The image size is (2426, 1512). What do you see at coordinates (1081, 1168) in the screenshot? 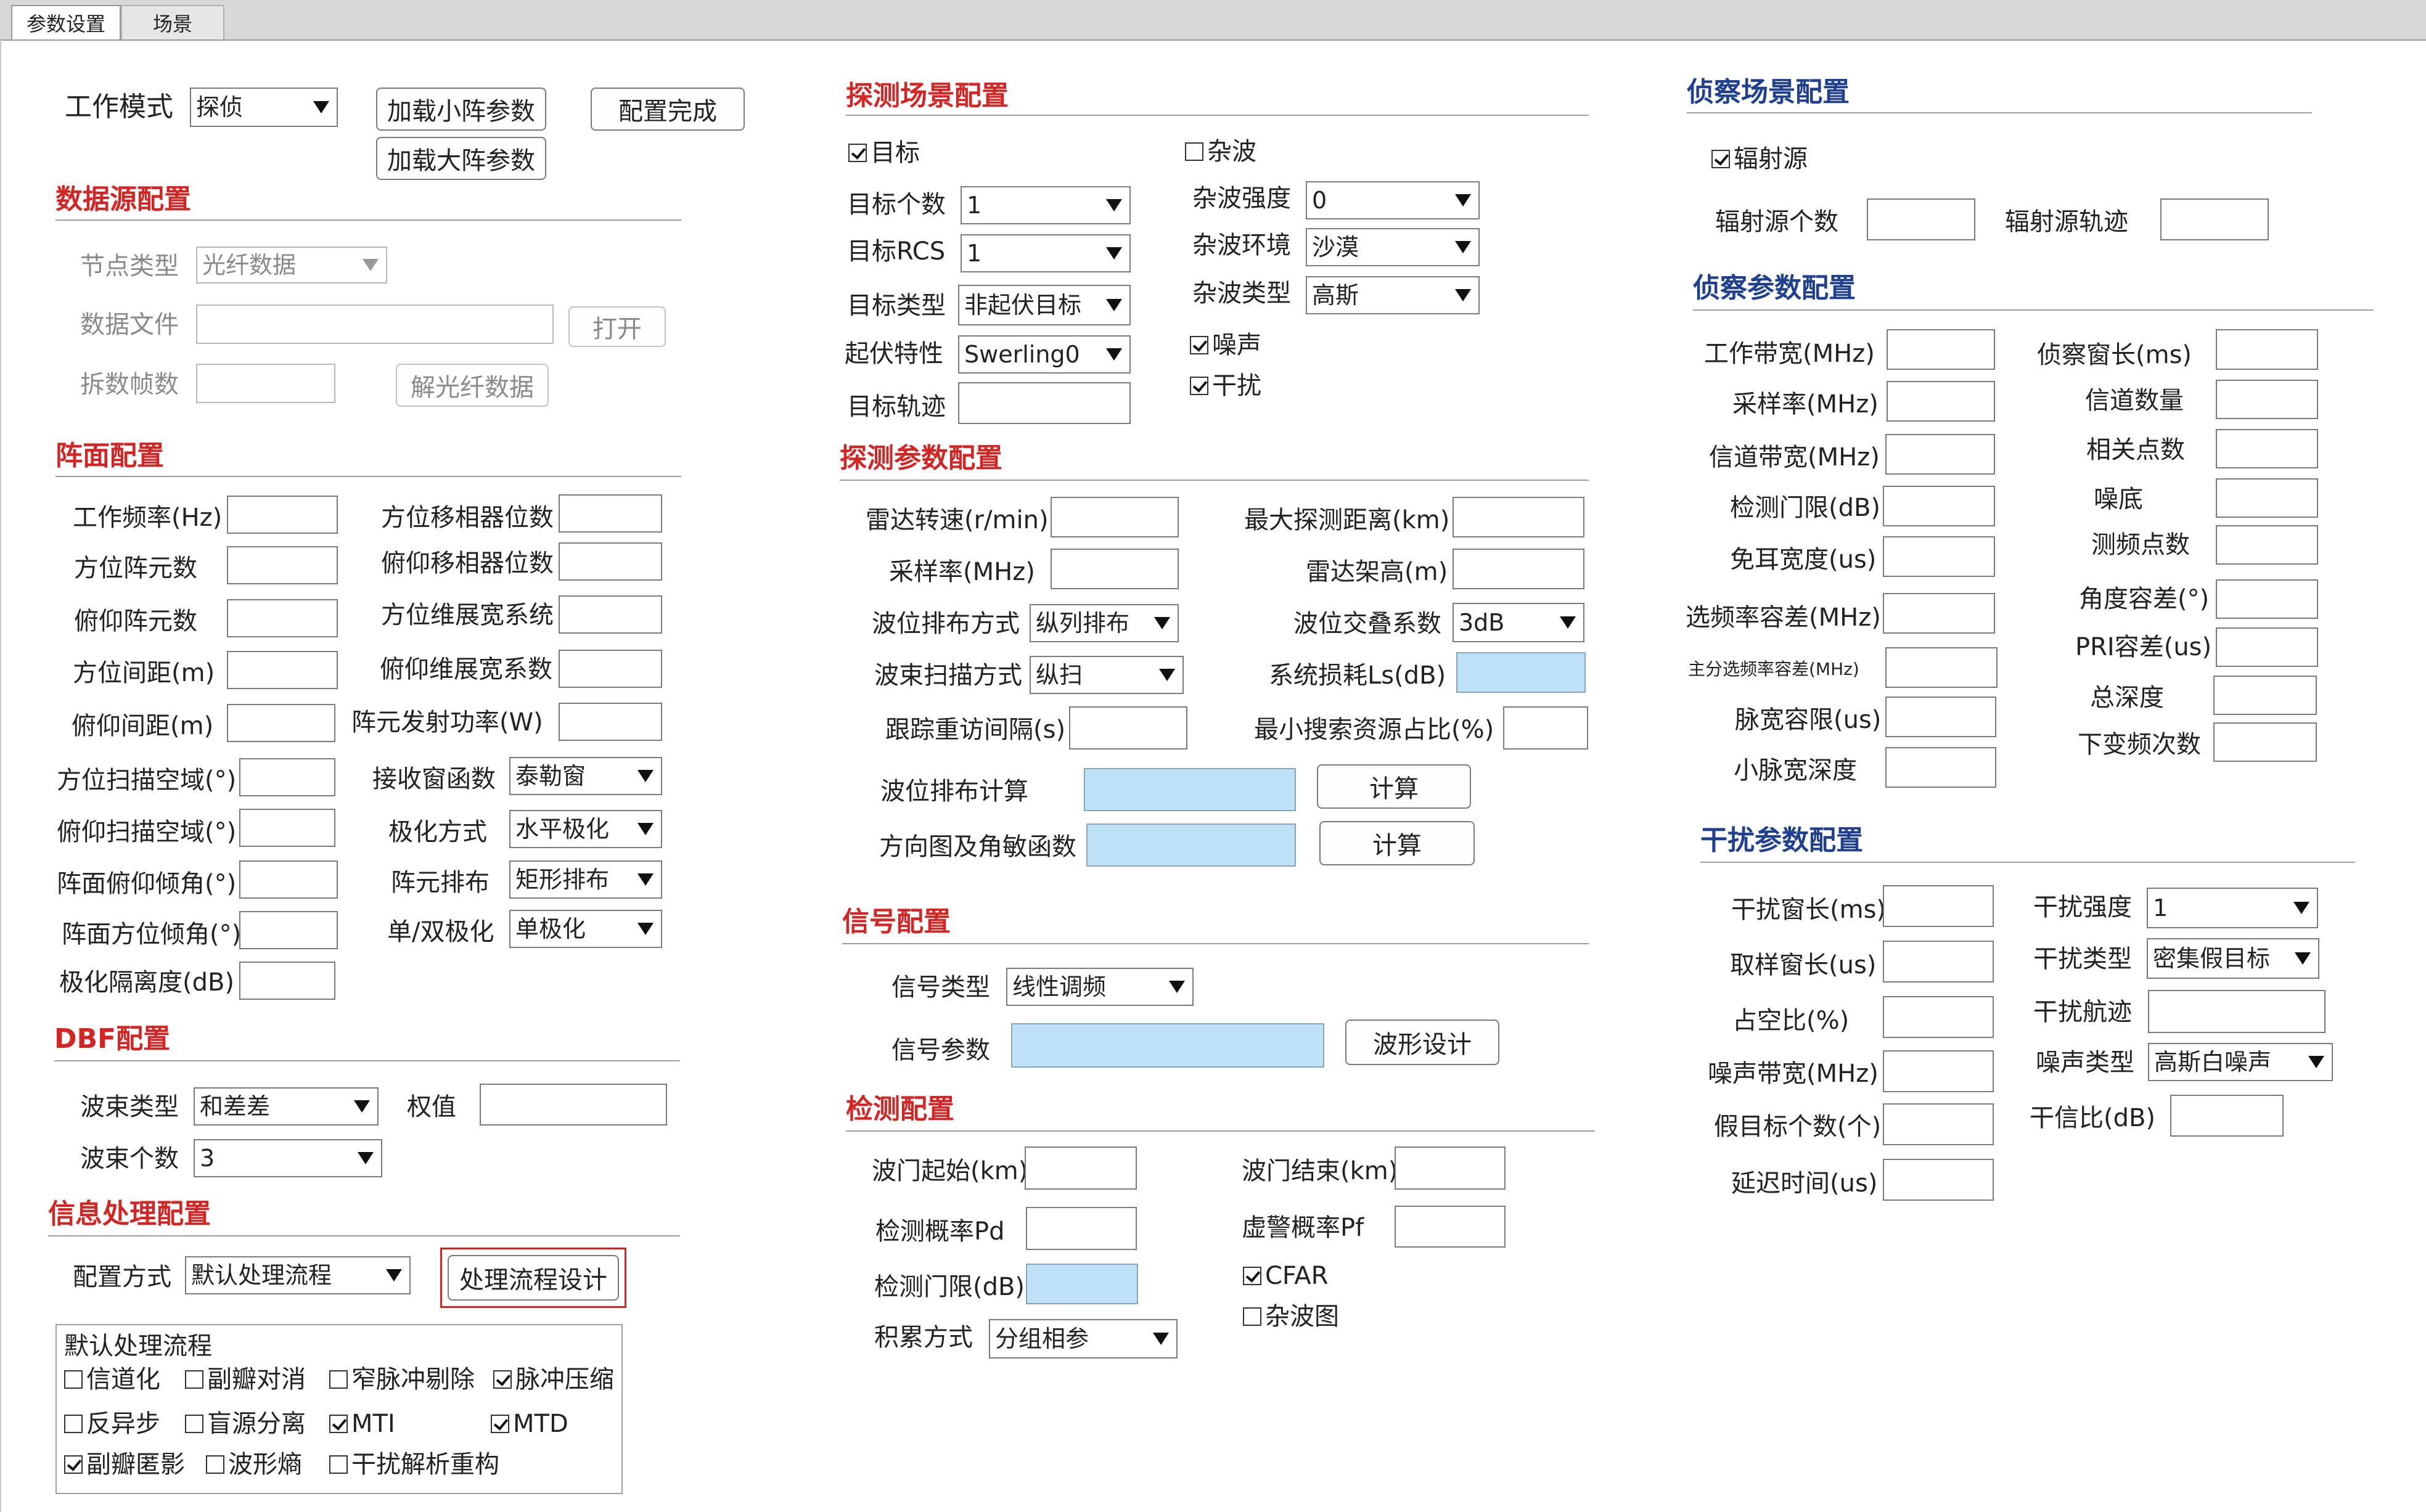
I see `gate-start-input` at bounding box center [1081, 1168].